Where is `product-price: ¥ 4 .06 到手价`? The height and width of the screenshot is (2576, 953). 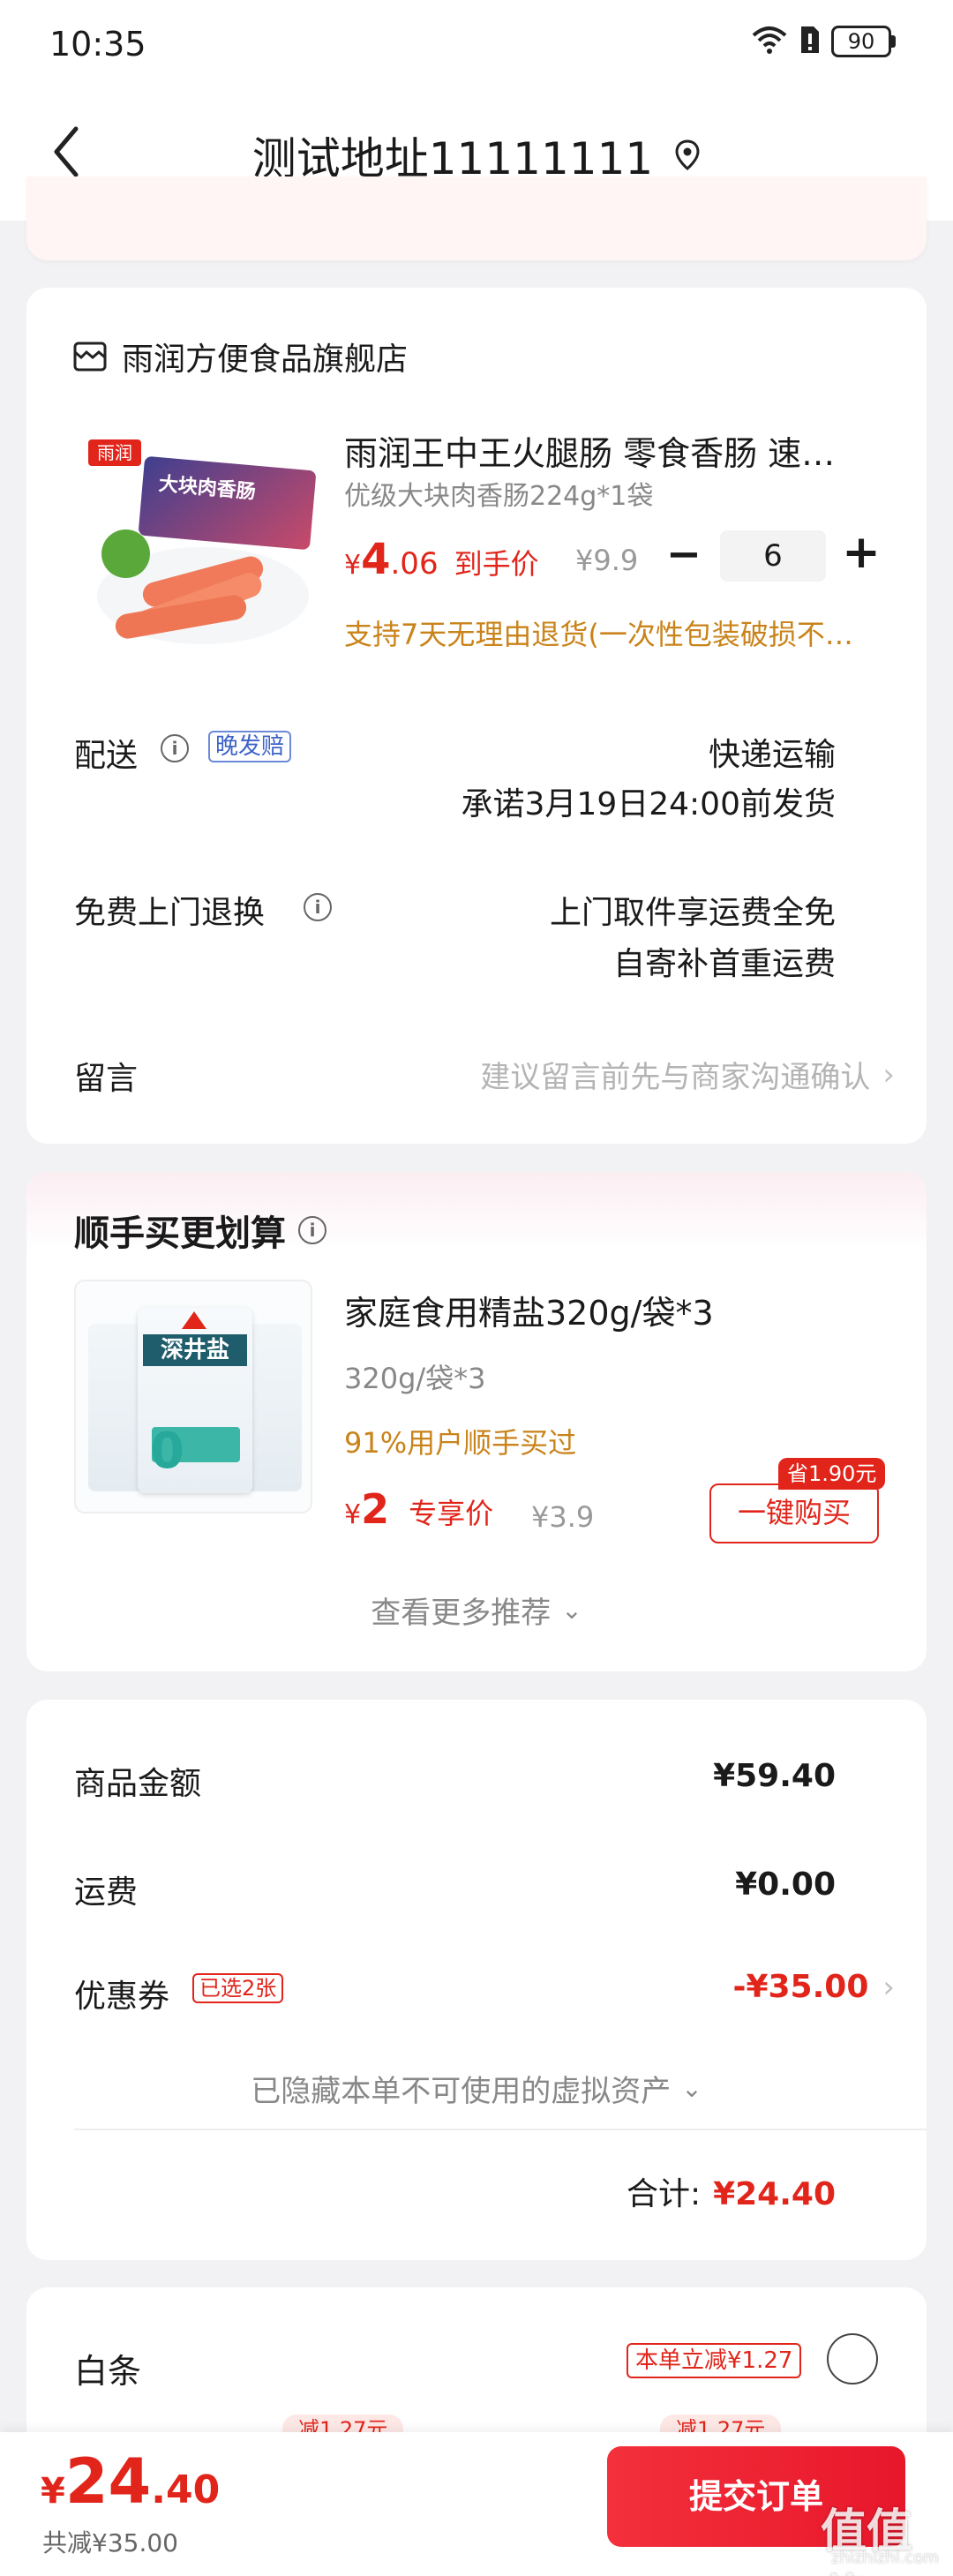
product-price: ¥ 4 .06 到手价 is located at coordinates (441, 559).